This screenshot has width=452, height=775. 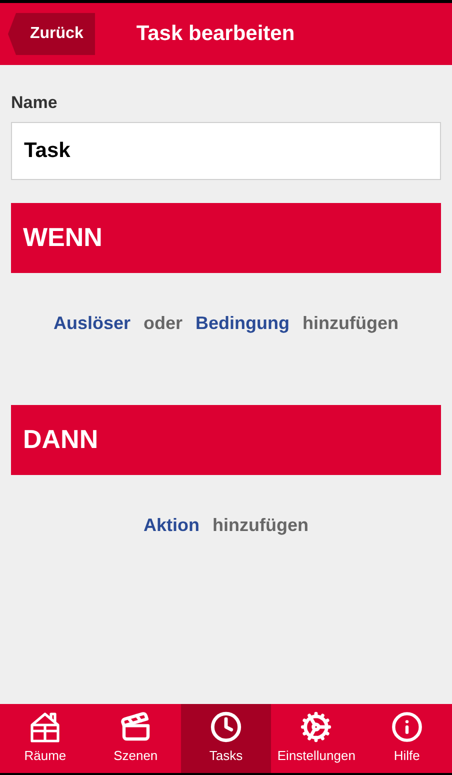 I want to click on tab-bar-item: Tasks, so click(x=226, y=738).